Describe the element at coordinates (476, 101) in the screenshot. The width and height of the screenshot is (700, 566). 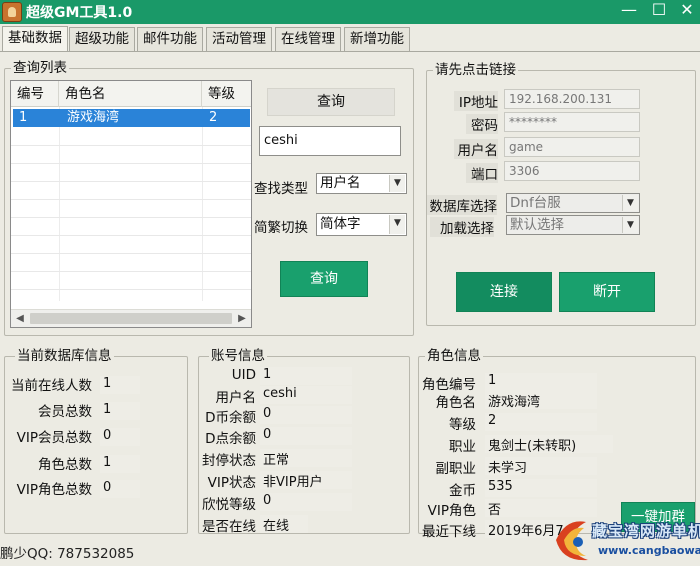
I see `ip-label: IP地址` at that location.